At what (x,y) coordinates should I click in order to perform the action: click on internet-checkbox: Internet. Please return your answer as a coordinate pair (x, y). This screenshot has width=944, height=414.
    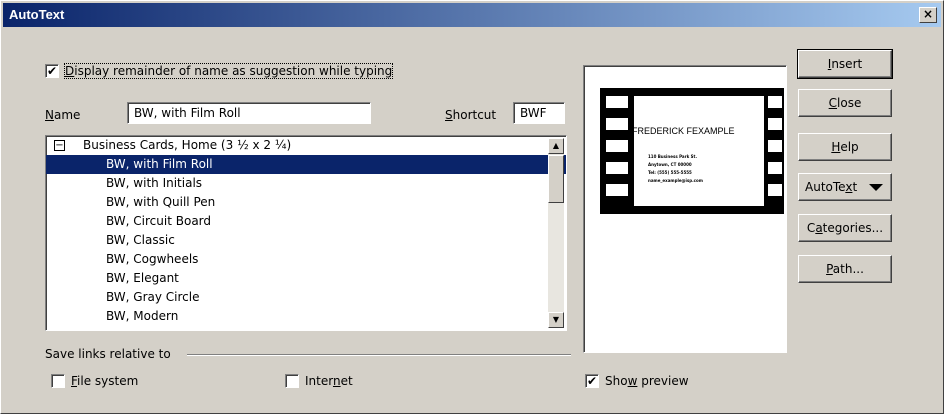
    Looking at the image, I should click on (319, 381).